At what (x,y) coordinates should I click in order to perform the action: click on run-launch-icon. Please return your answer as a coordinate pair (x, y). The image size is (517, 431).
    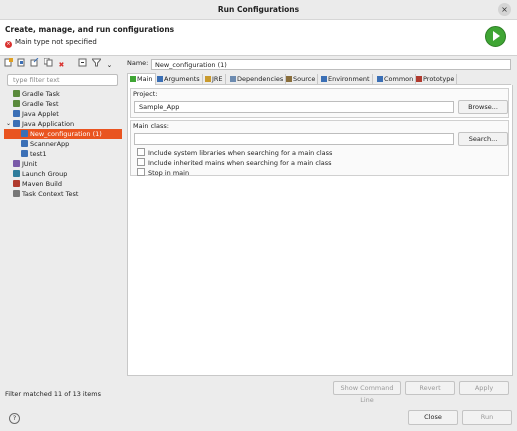
    Looking at the image, I should click on (495, 36).